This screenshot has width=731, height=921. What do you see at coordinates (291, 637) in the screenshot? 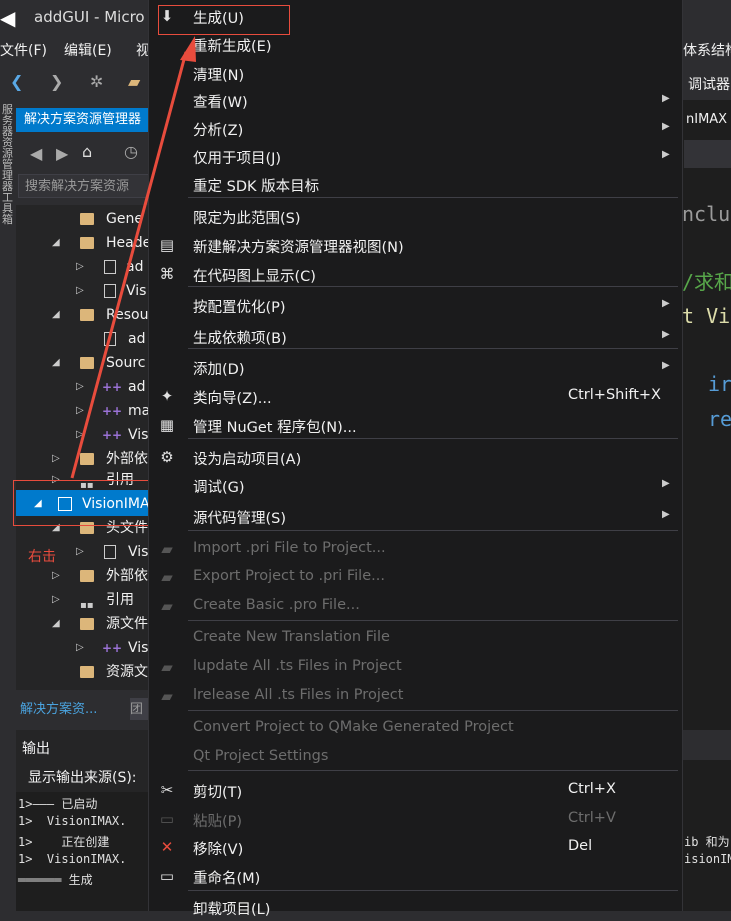
I see `menu-item-label: Create New Translation File` at bounding box center [291, 637].